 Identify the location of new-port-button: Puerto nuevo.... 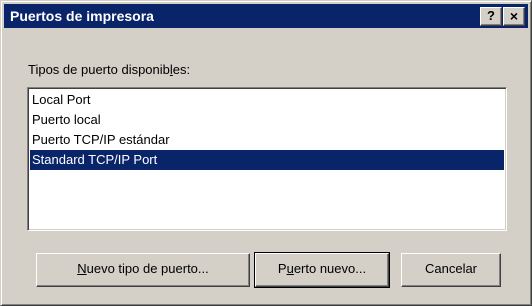
(322, 270).